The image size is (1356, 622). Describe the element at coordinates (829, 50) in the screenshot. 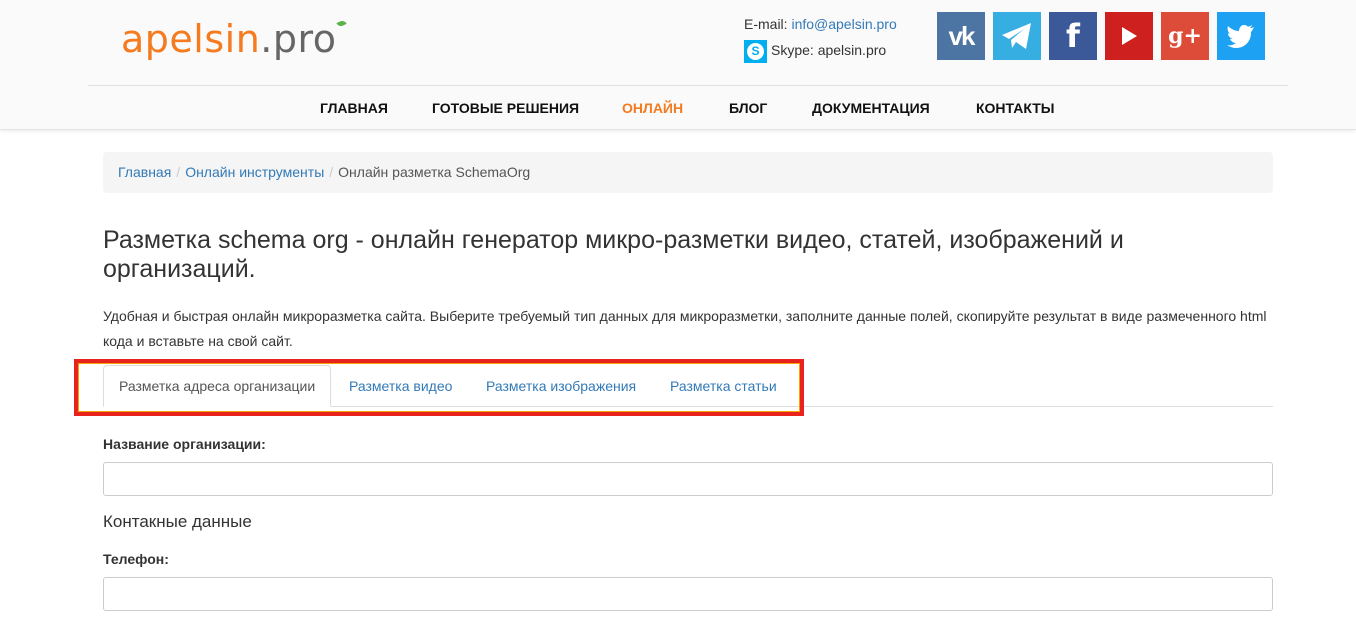

I see `skype-text: Skype: apelsin.pro` at that location.